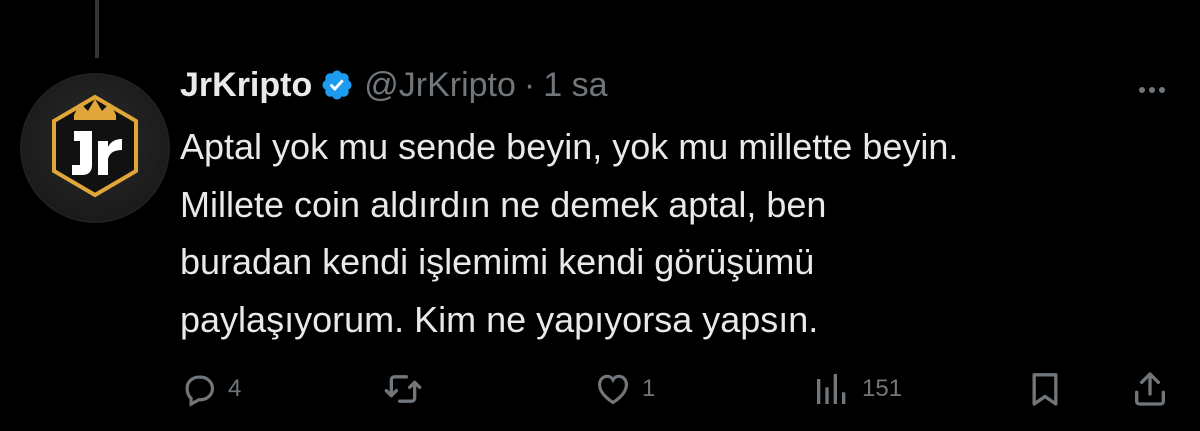 This screenshot has height=431, width=1200. Describe the element at coordinates (649, 388) in the screenshot. I see `like-count: 1` at that location.